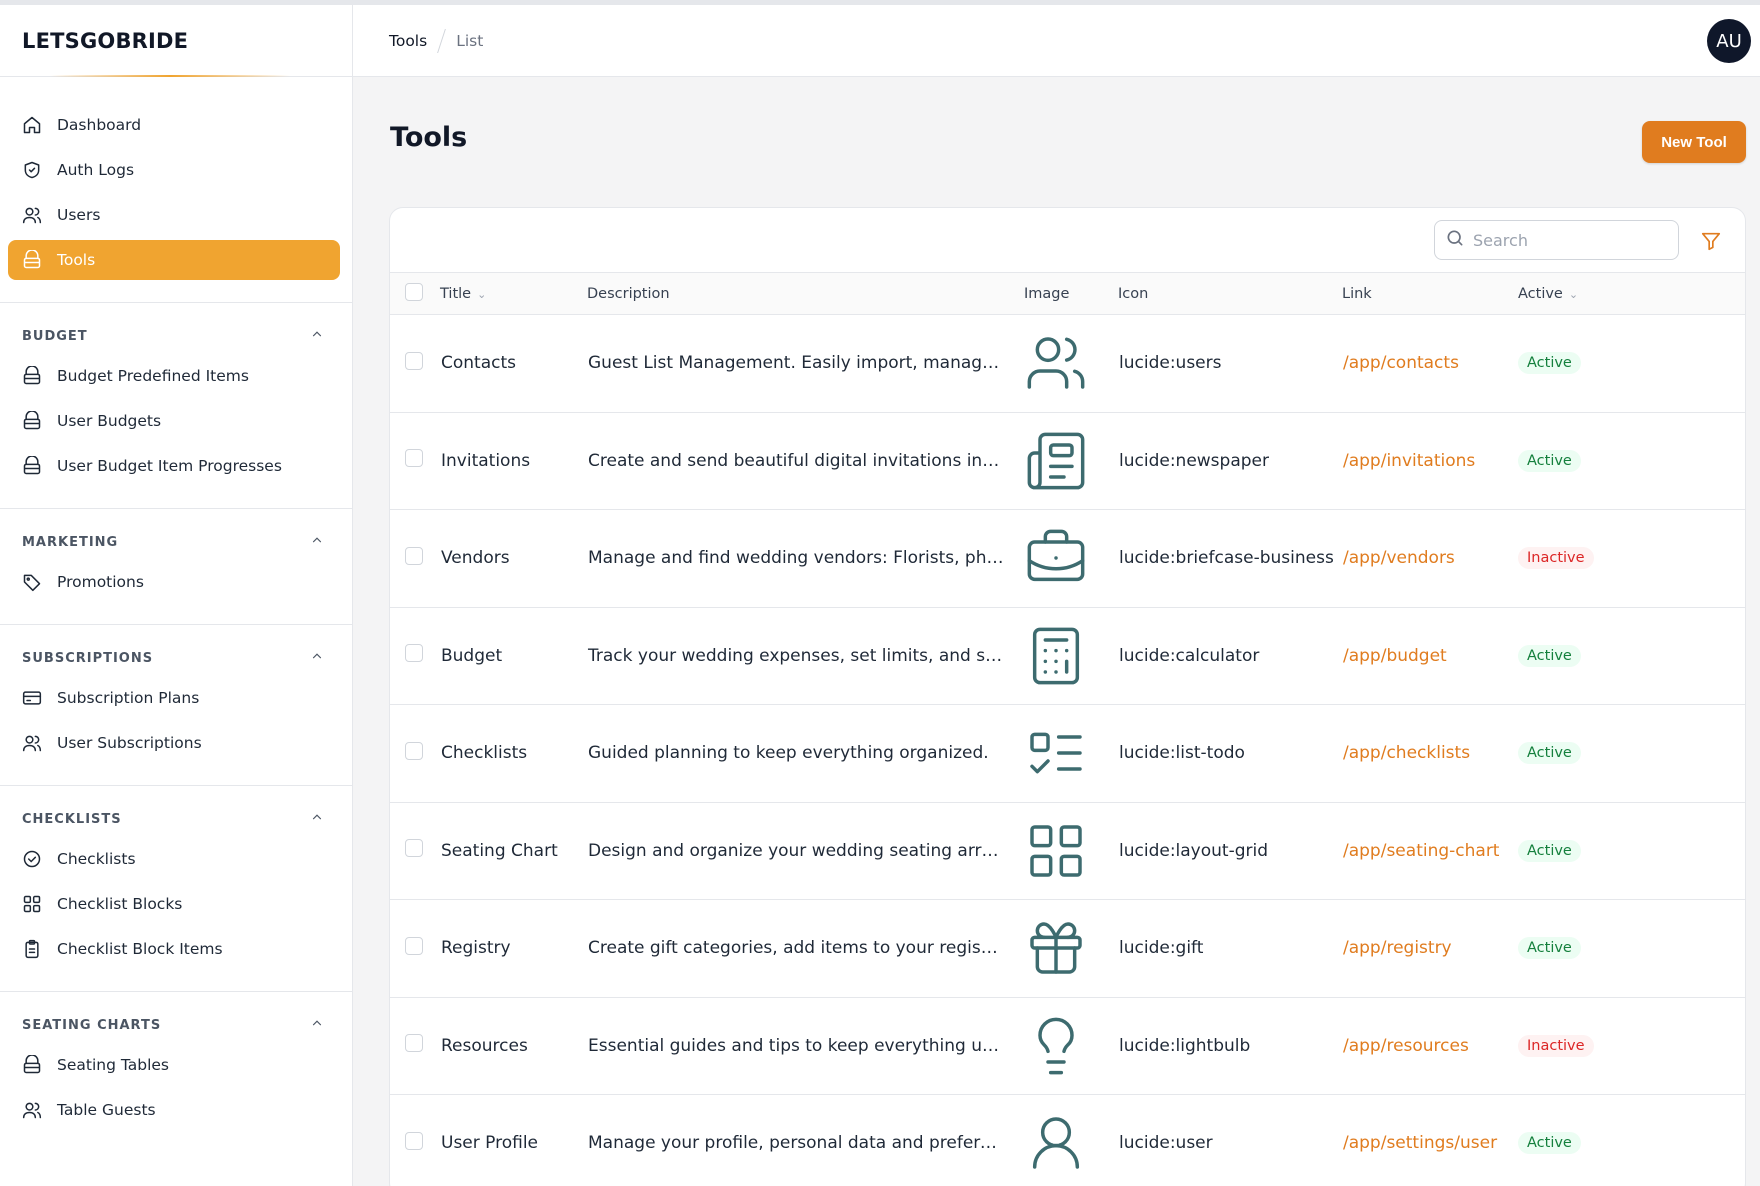 This screenshot has width=1760, height=1186. I want to click on sidebar-item-user-budget-item-progresses: User Budget Item Progresses, so click(174, 466).